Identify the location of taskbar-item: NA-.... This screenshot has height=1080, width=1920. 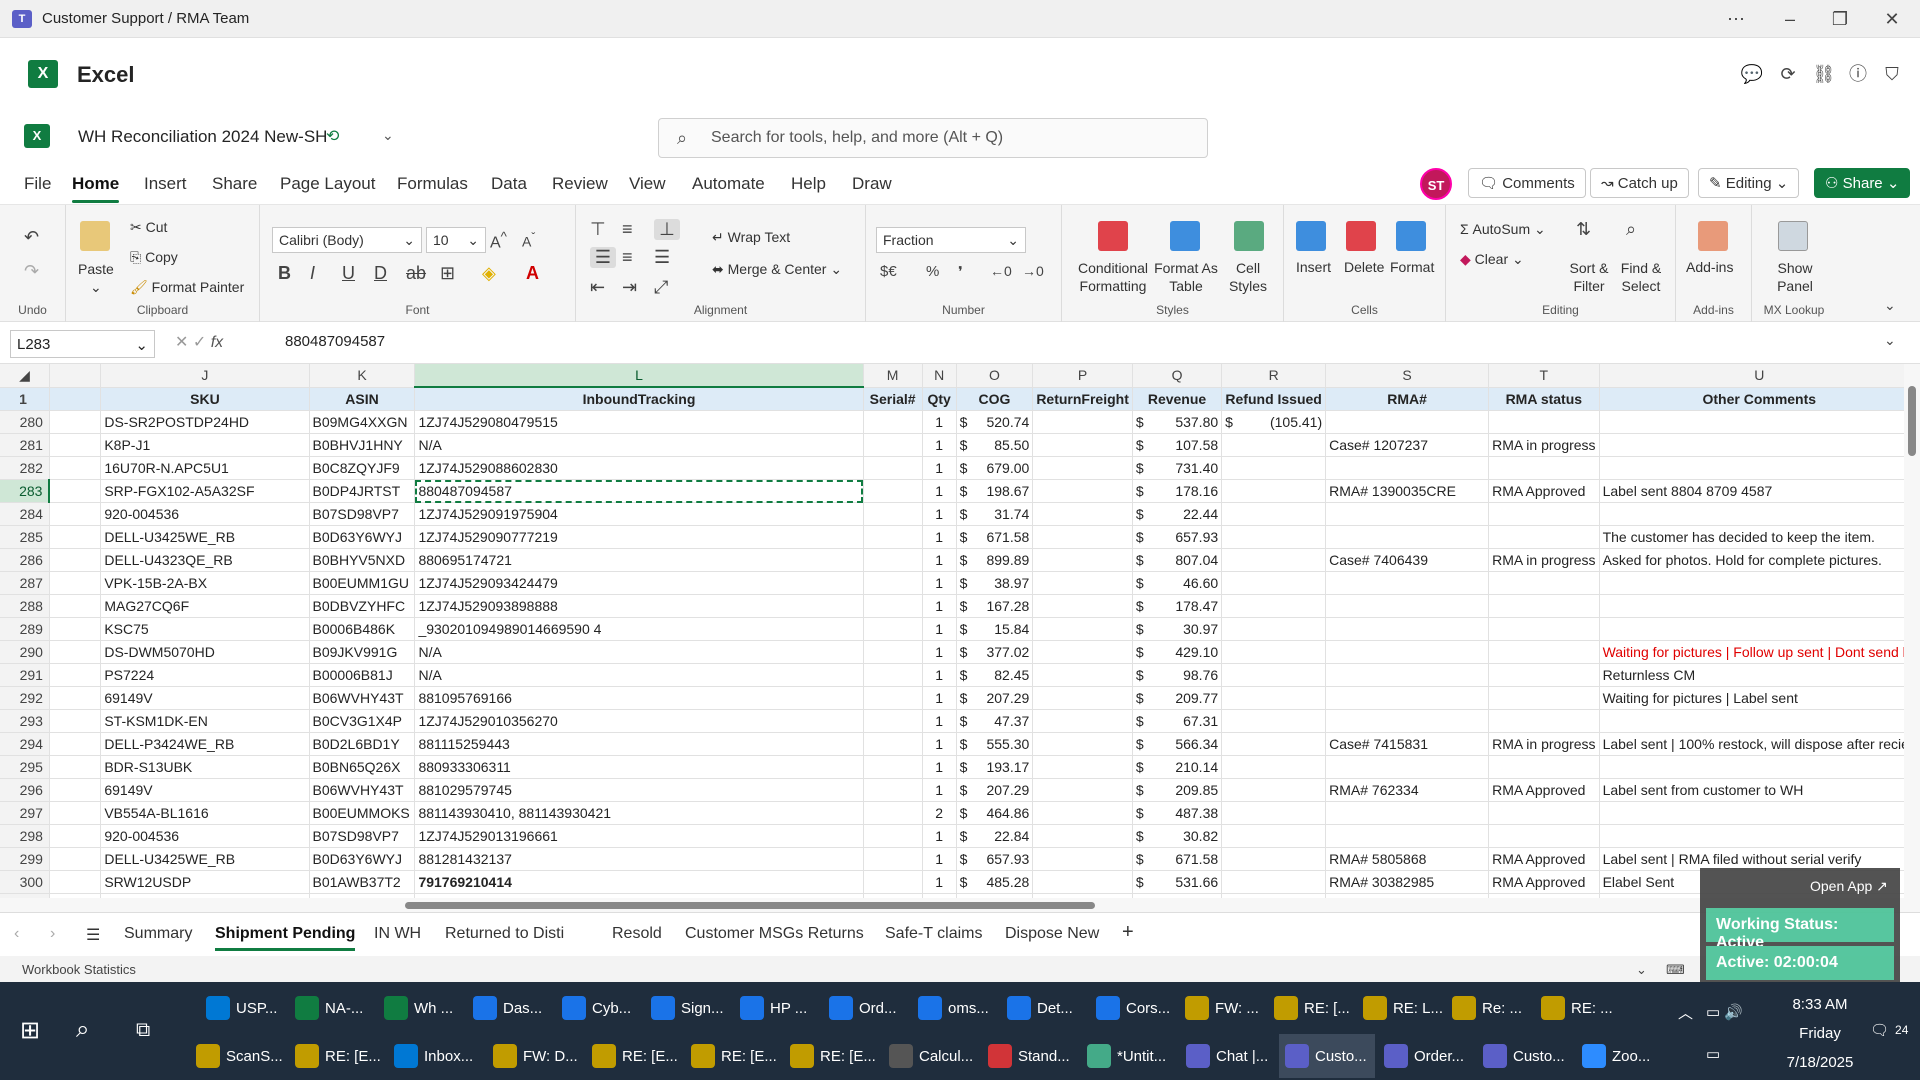
(332, 1008).